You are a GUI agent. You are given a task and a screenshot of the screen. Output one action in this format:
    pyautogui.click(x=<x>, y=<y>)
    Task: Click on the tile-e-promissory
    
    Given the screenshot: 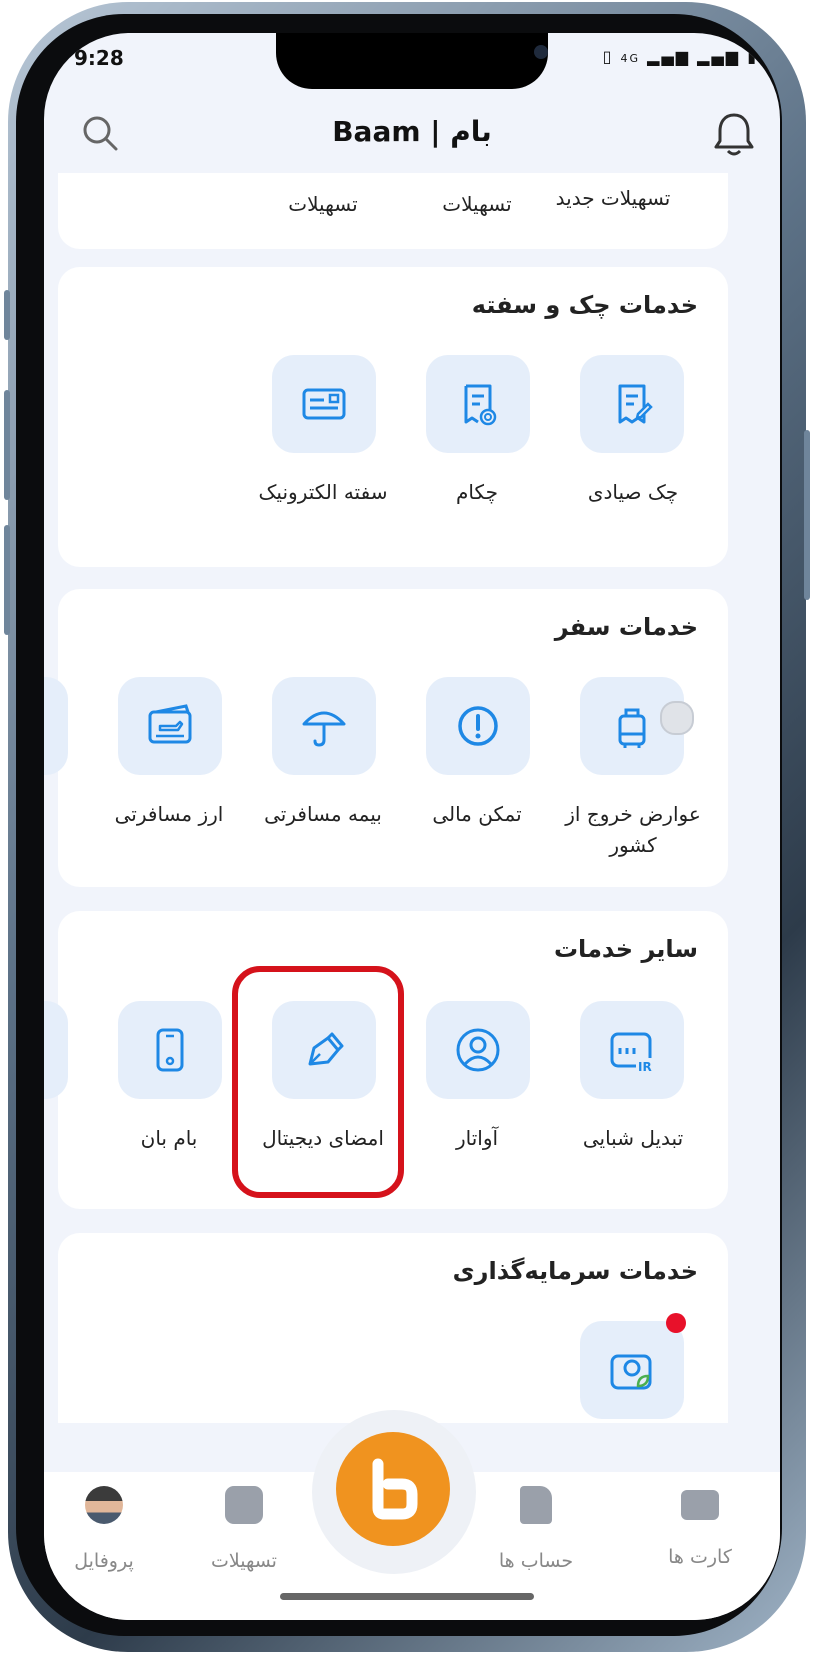 What is the action you would take?
    pyautogui.click(x=324, y=404)
    